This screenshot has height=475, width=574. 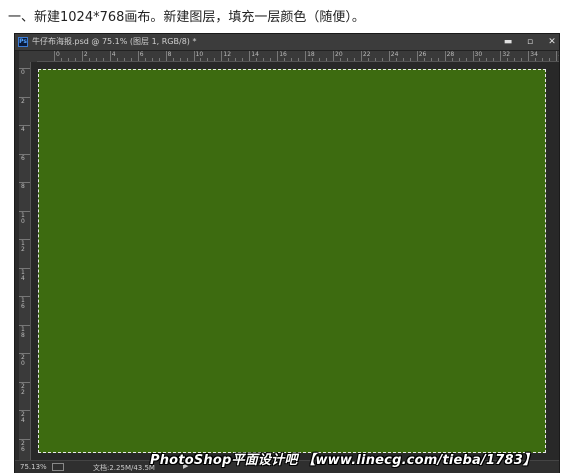 What do you see at coordinates (530, 42) in the screenshot?
I see `maximize-button: ▫` at bounding box center [530, 42].